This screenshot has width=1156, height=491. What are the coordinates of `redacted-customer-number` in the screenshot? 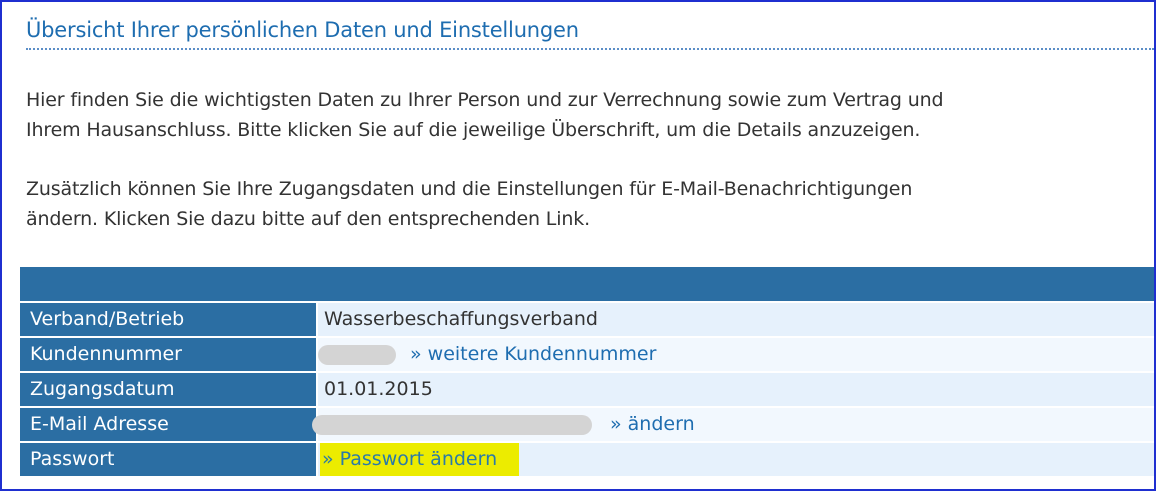 It's located at (357, 354).